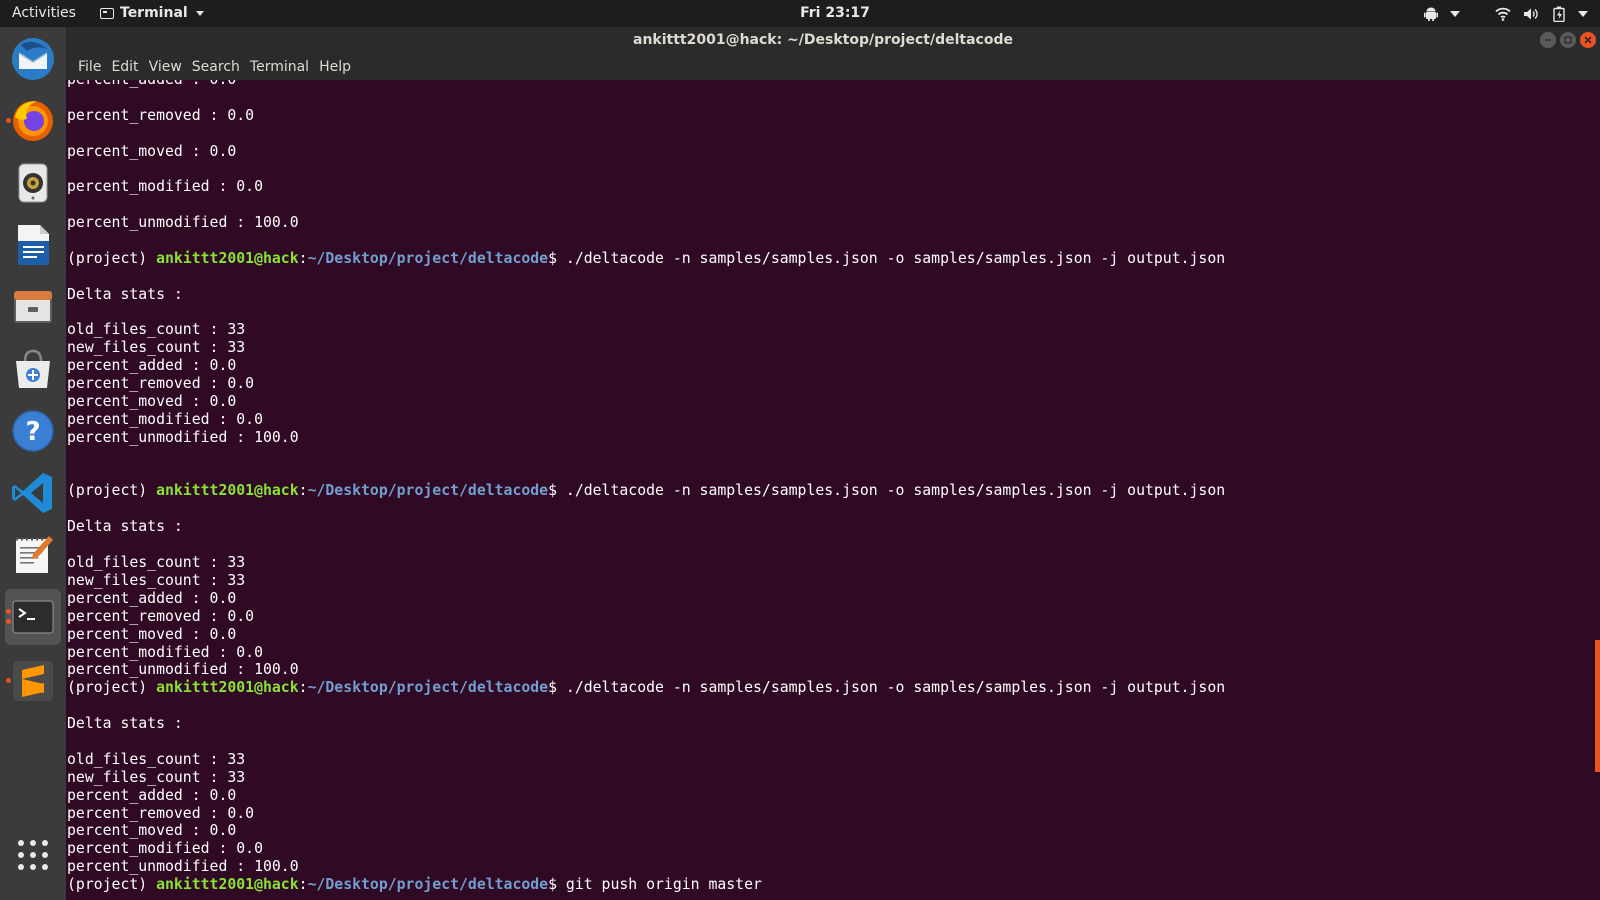  Describe the element at coordinates (1559, 14) in the screenshot. I see `battery-icon` at that location.